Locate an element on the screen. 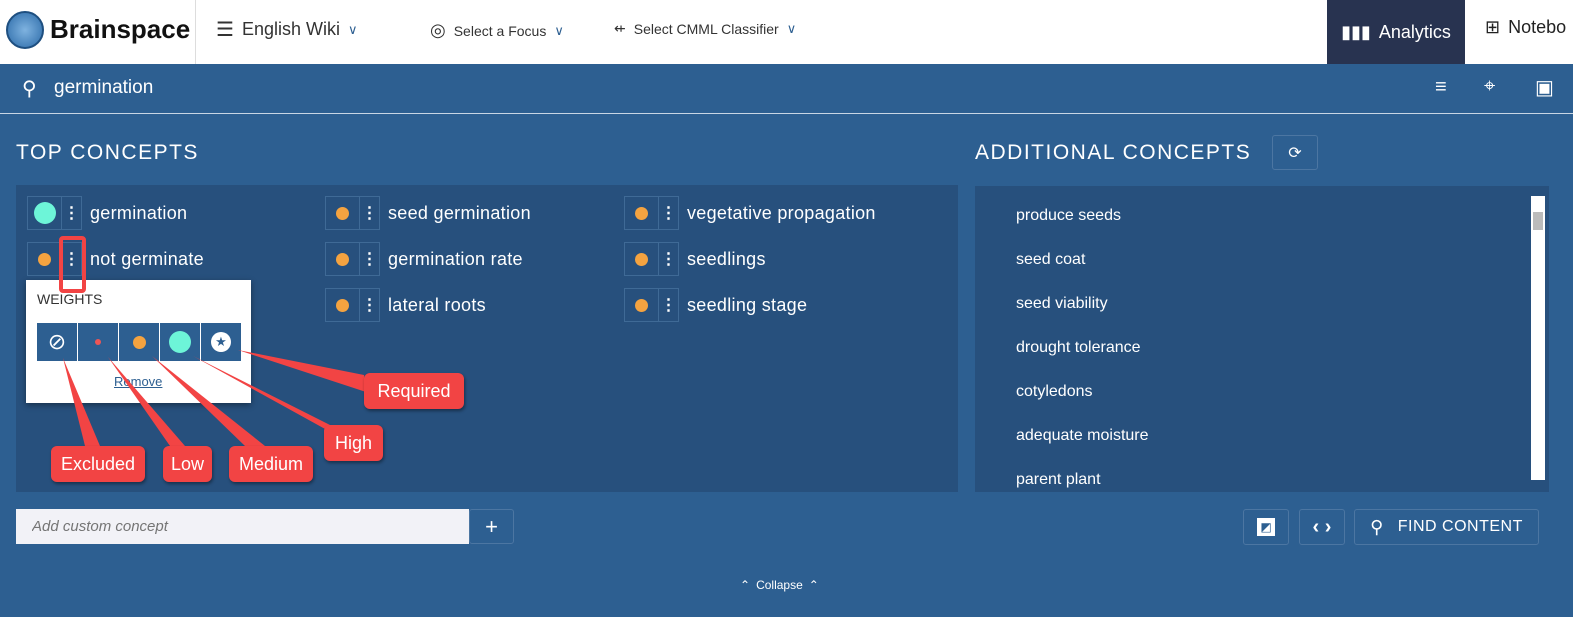 The height and width of the screenshot is (617, 1573). callout-pointers is located at coordinates (214, 398).